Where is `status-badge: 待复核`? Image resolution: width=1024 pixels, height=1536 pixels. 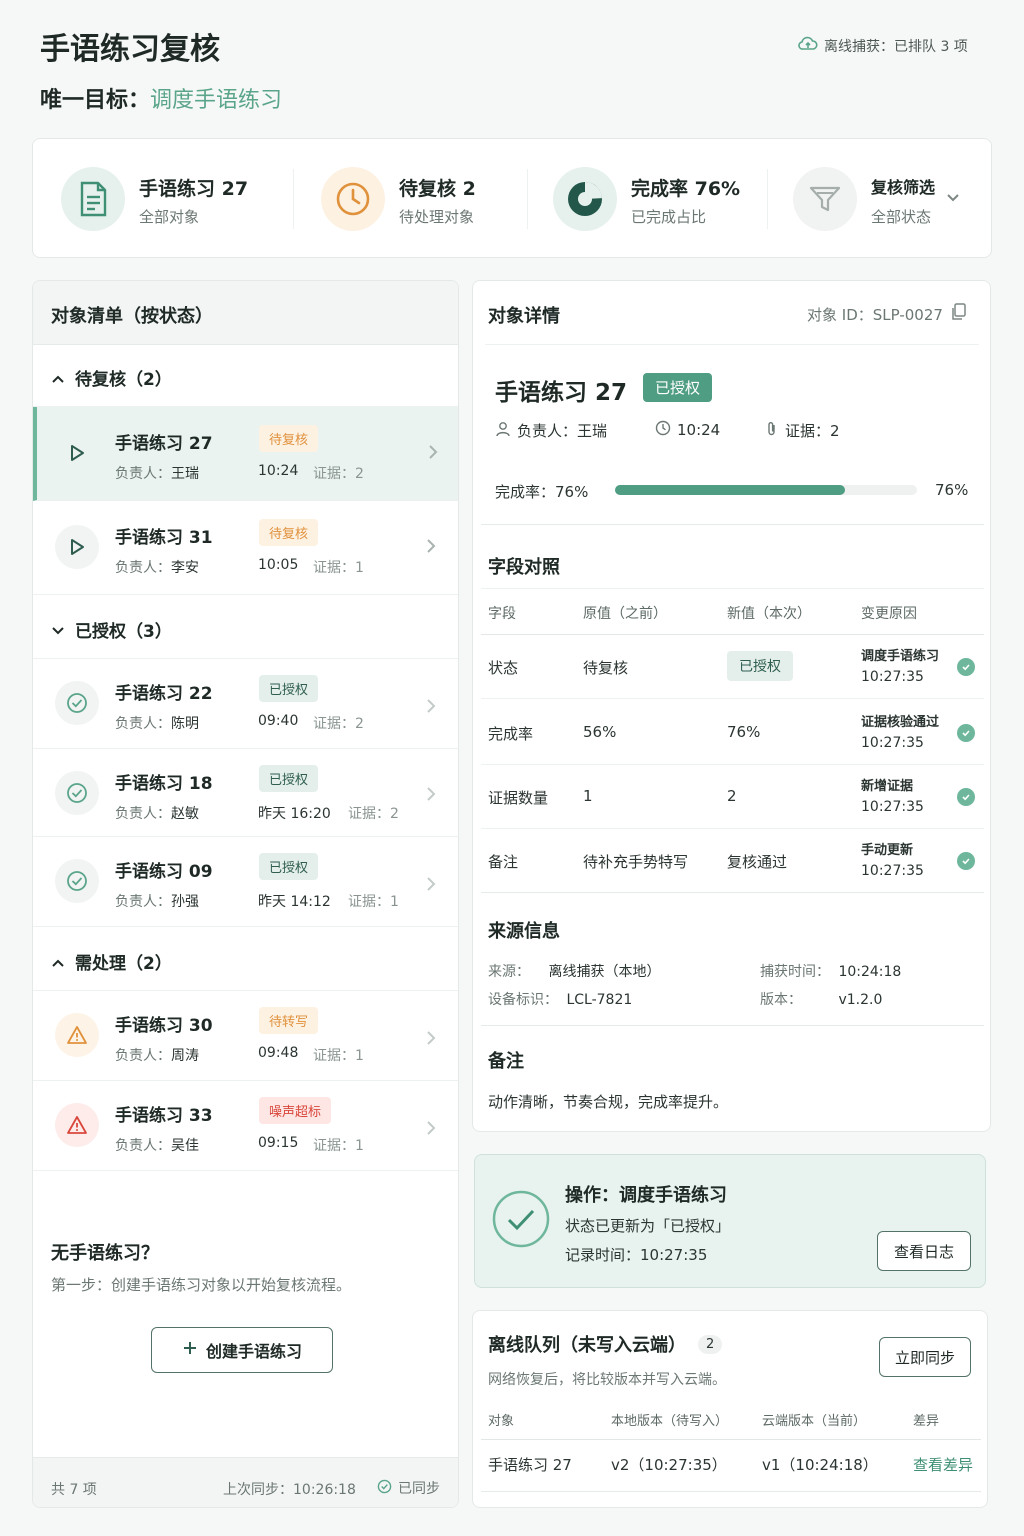
status-badge: 待复核 is located at coordinates (289, 438).